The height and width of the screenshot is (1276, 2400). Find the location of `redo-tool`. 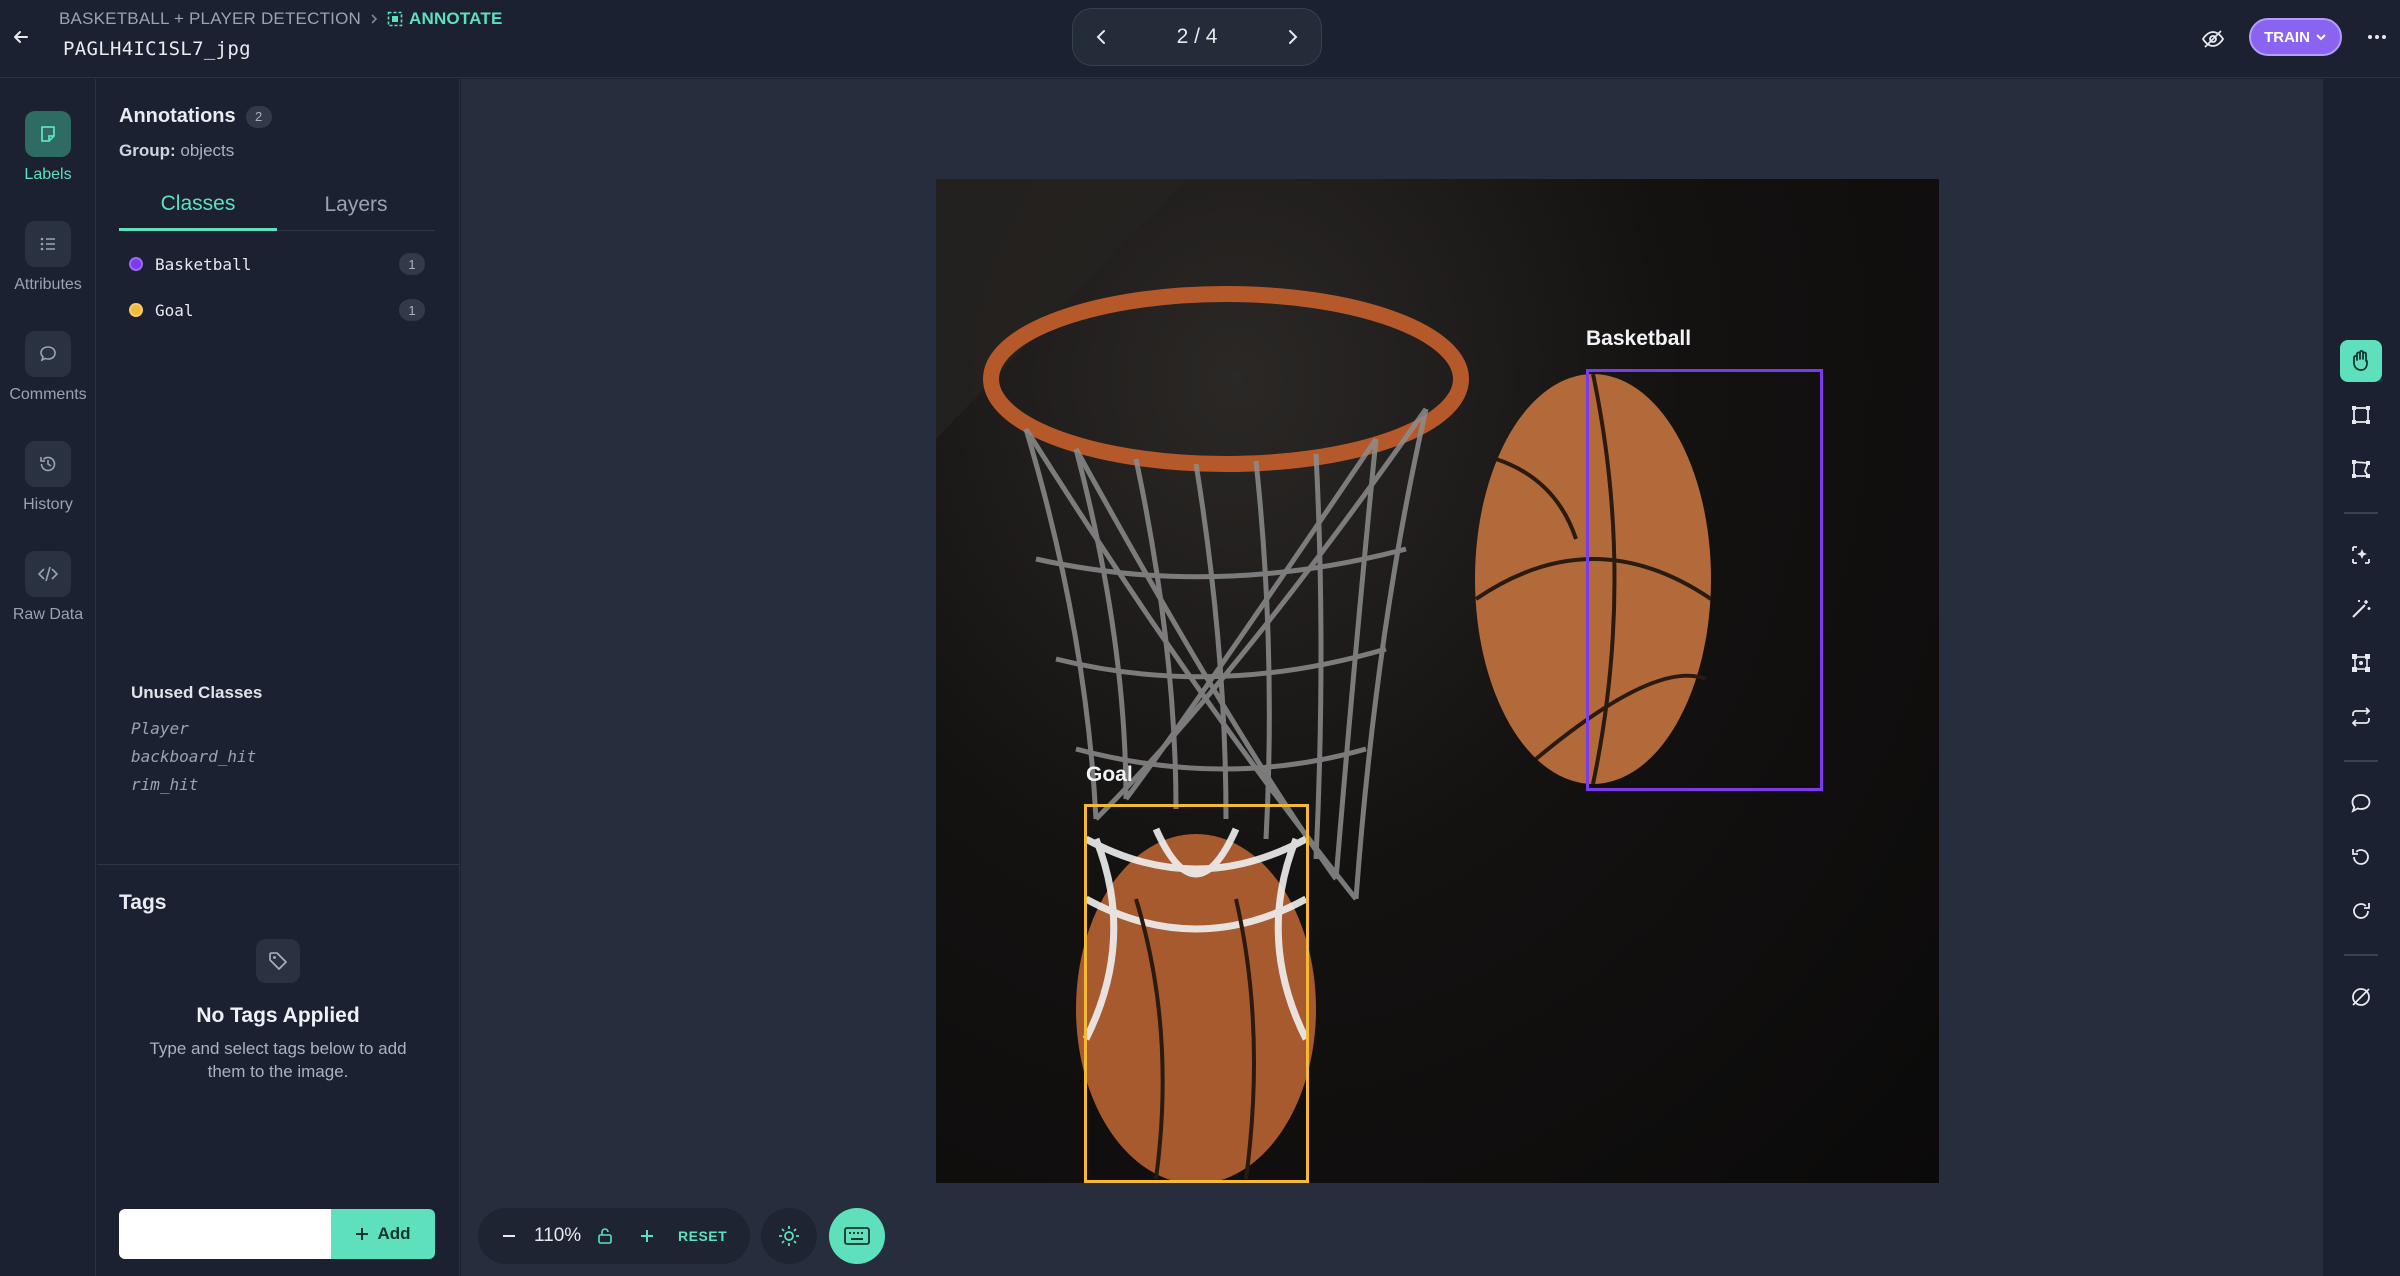

redo-tool is located at coordinates (2361, 911).